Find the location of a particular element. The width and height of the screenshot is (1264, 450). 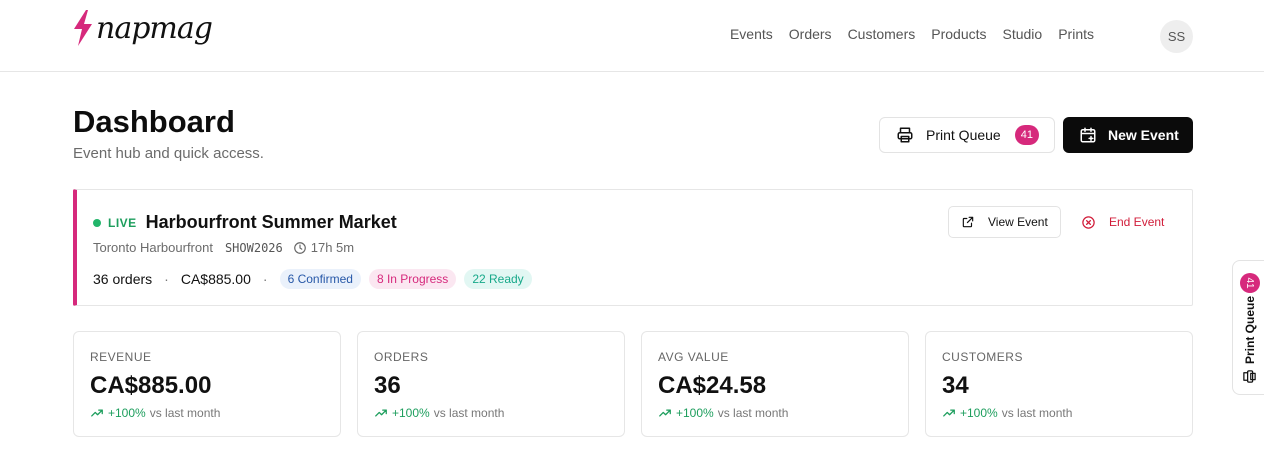

event-name: Harbourfront Summer Market is located at coordinates (271, 222).